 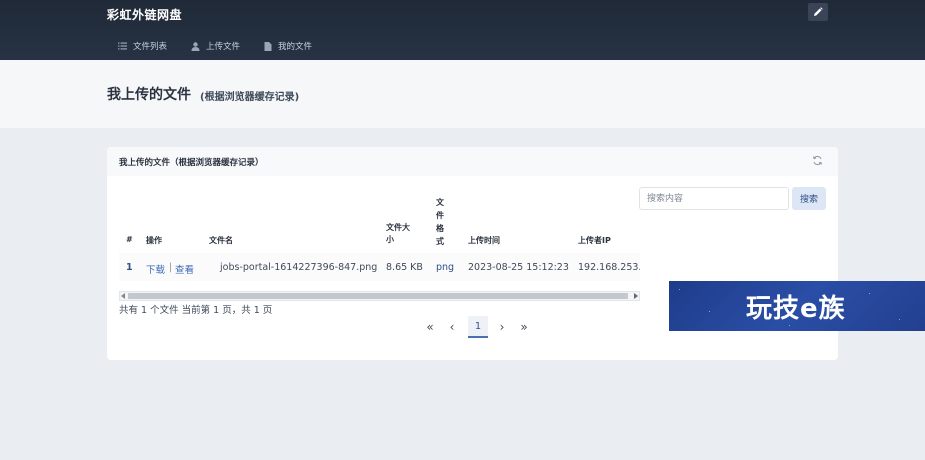 What do you see at coordinates (594, 240) in the screenshot?
I see `column-header-ip: 上传者IP` at bounding box center [594, 240].